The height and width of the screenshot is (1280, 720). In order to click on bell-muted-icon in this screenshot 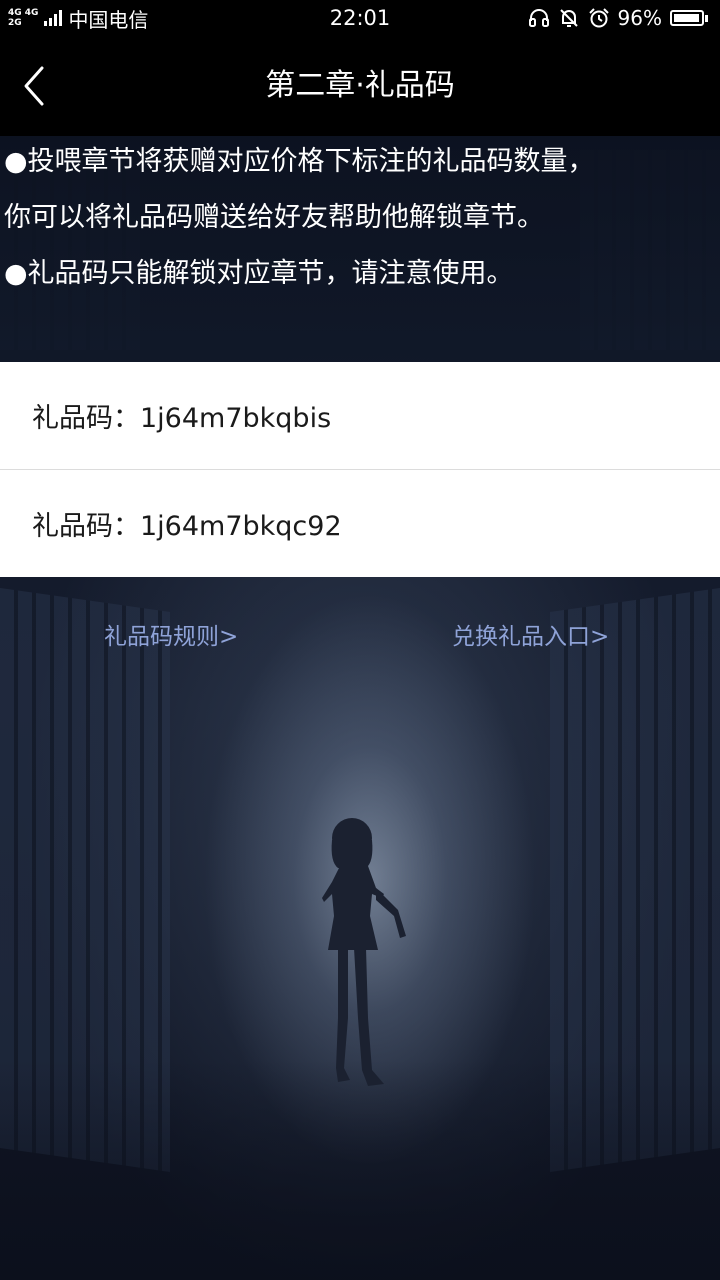, I will do `click(568, 18)`.